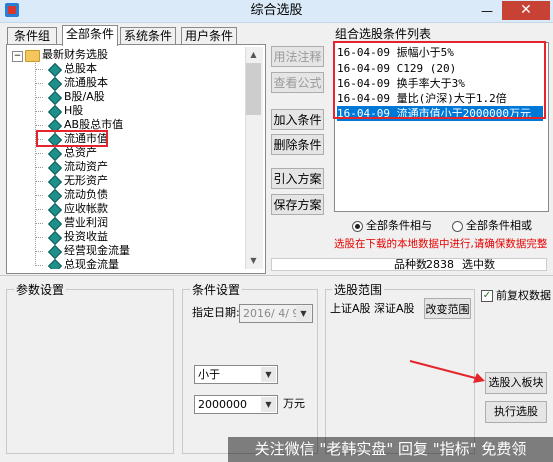  I want to click on and-radio-label: 全部条件相与, so click(399, 226).